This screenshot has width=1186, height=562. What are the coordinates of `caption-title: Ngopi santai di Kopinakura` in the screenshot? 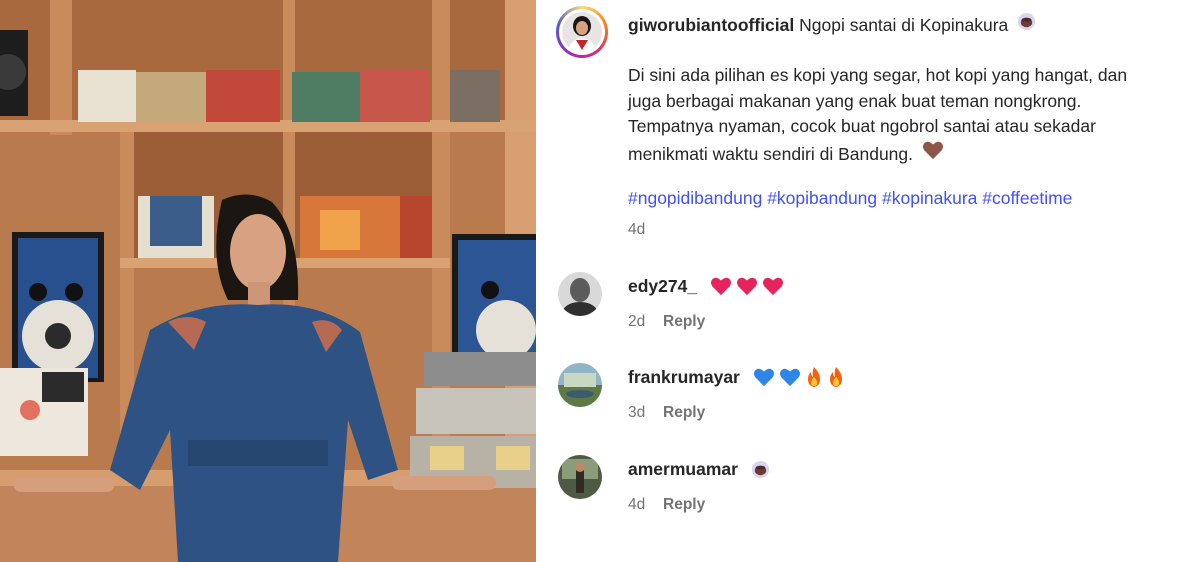 It's located at (904, 25).